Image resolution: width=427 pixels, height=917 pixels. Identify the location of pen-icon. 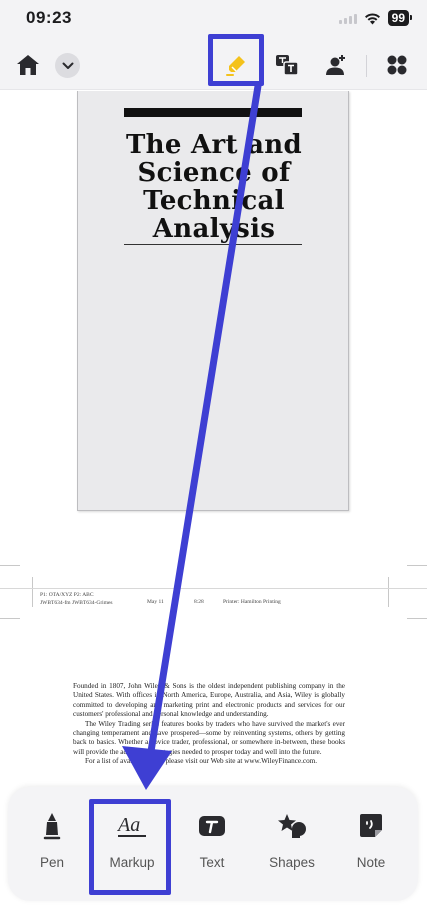
(52, 826).